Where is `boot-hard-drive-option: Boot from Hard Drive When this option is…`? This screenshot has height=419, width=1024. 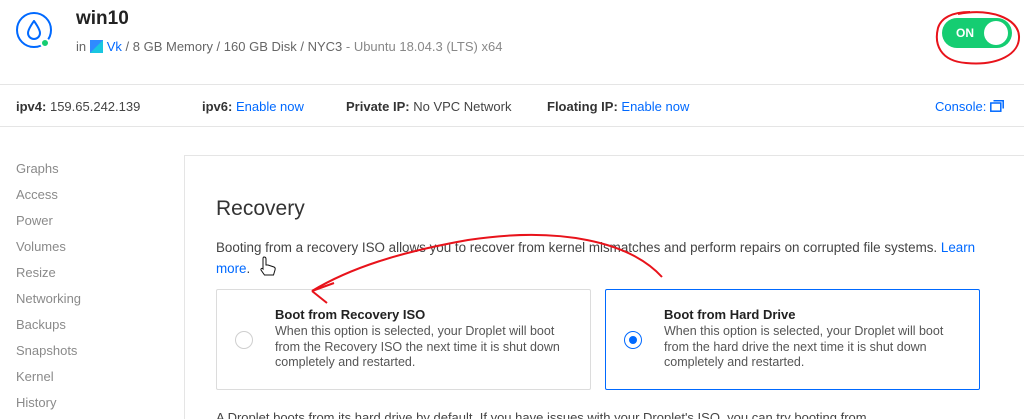
boot-hard-drive-option: Boot from Hard Drive When this option is… is located at coordinates (792, 339).